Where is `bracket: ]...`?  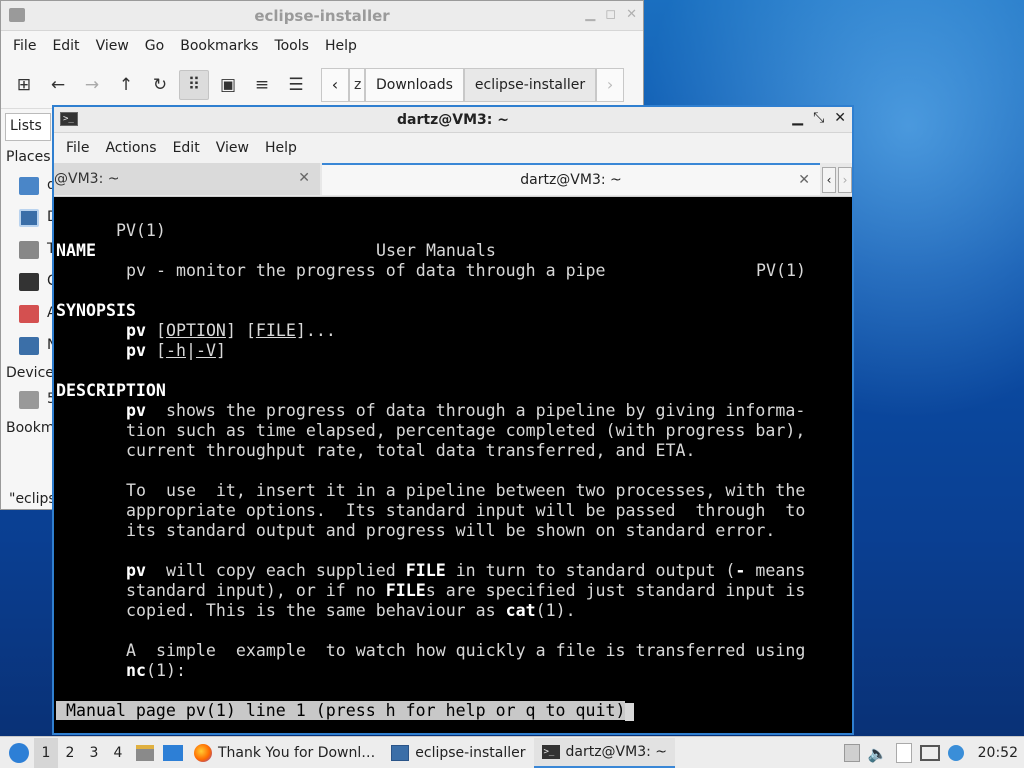 bracket: ]... is located at coordinates (315, 330).